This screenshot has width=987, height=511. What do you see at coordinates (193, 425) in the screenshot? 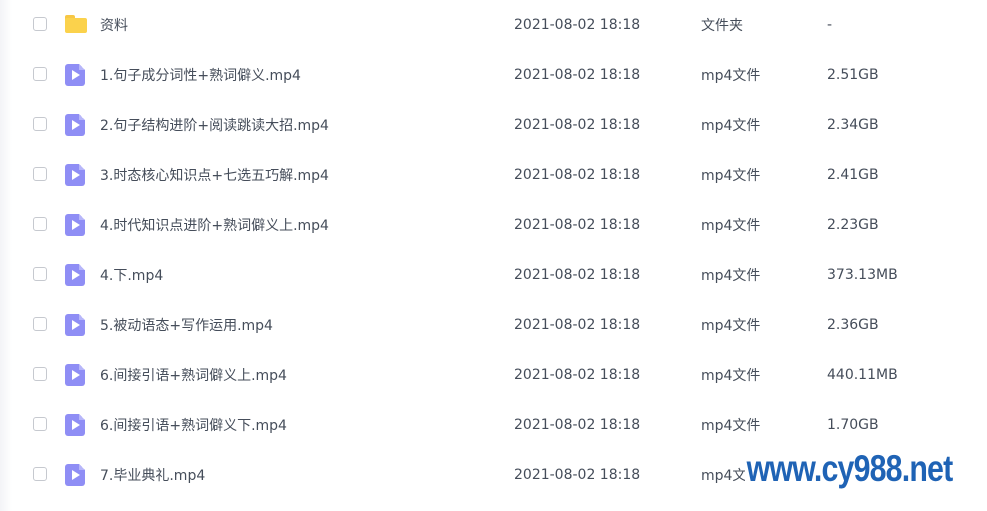
I see `file-name: 6.间接引语+熟词僻义下.mp4` at bounding box center [193, 425].